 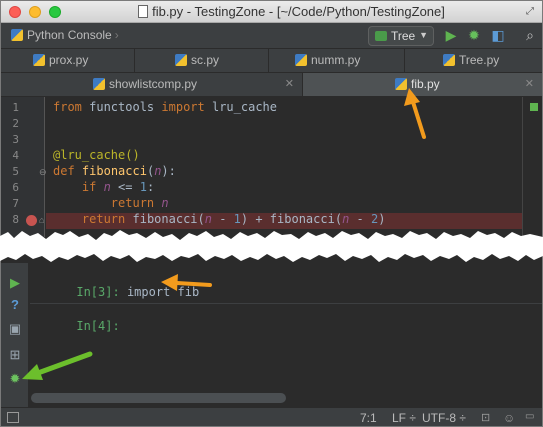 I want to click on breadcrumb-label: Python Console, so click(x=69, y=35).